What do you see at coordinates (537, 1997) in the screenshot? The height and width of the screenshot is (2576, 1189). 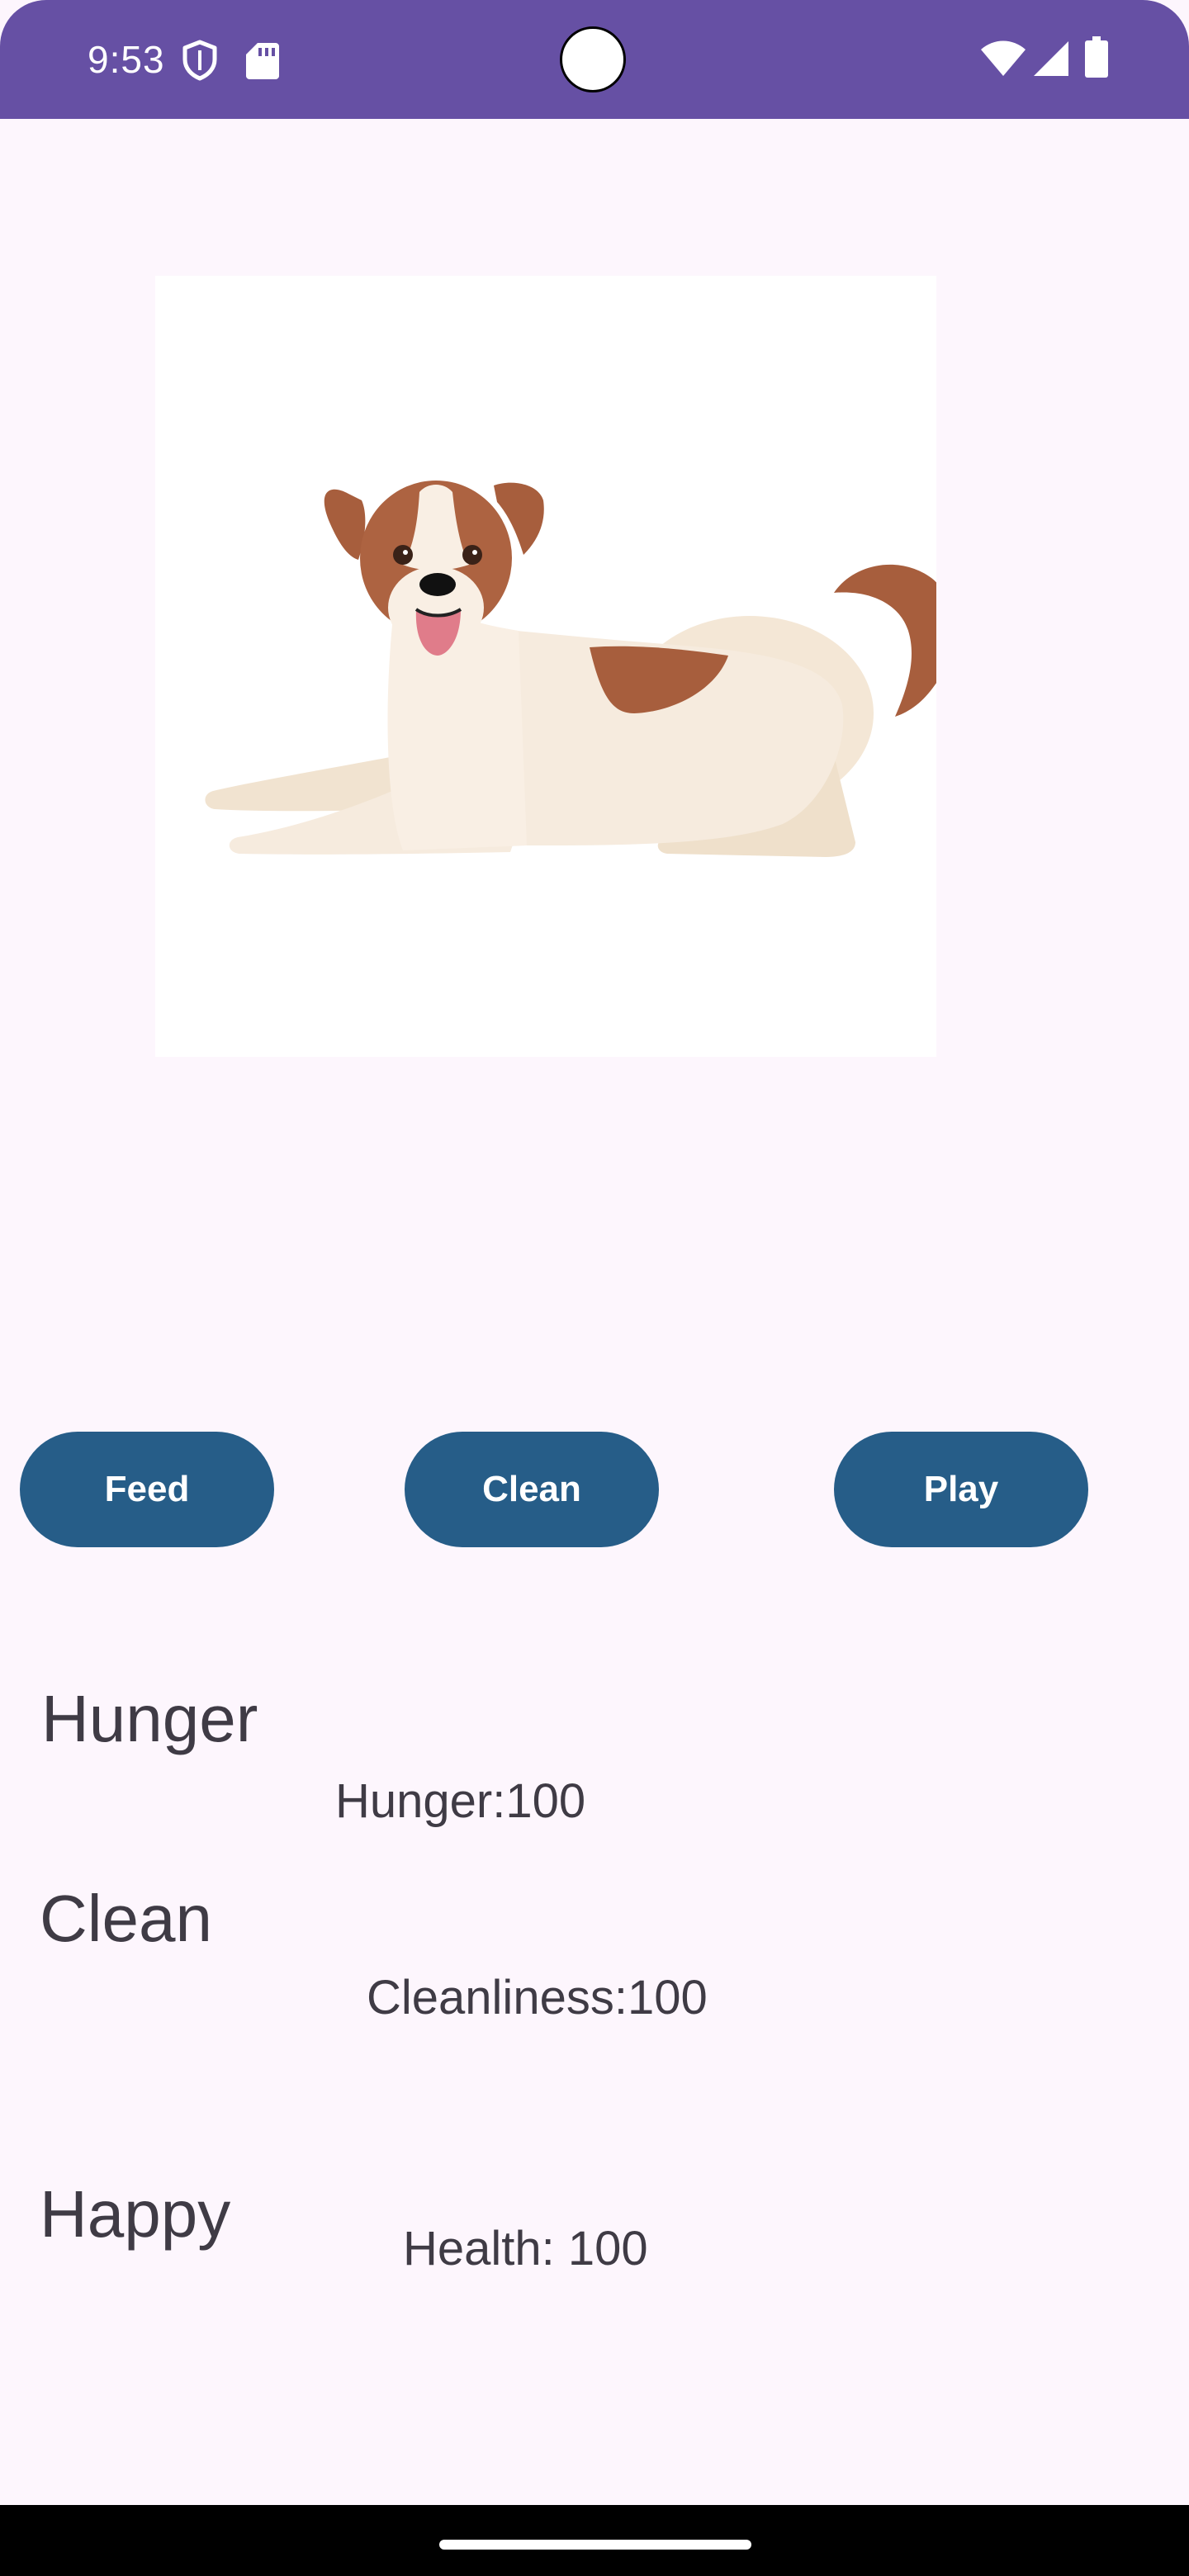 I see `cleanliness-value: Cleanliness:100` at bounding box center [537, 1997].